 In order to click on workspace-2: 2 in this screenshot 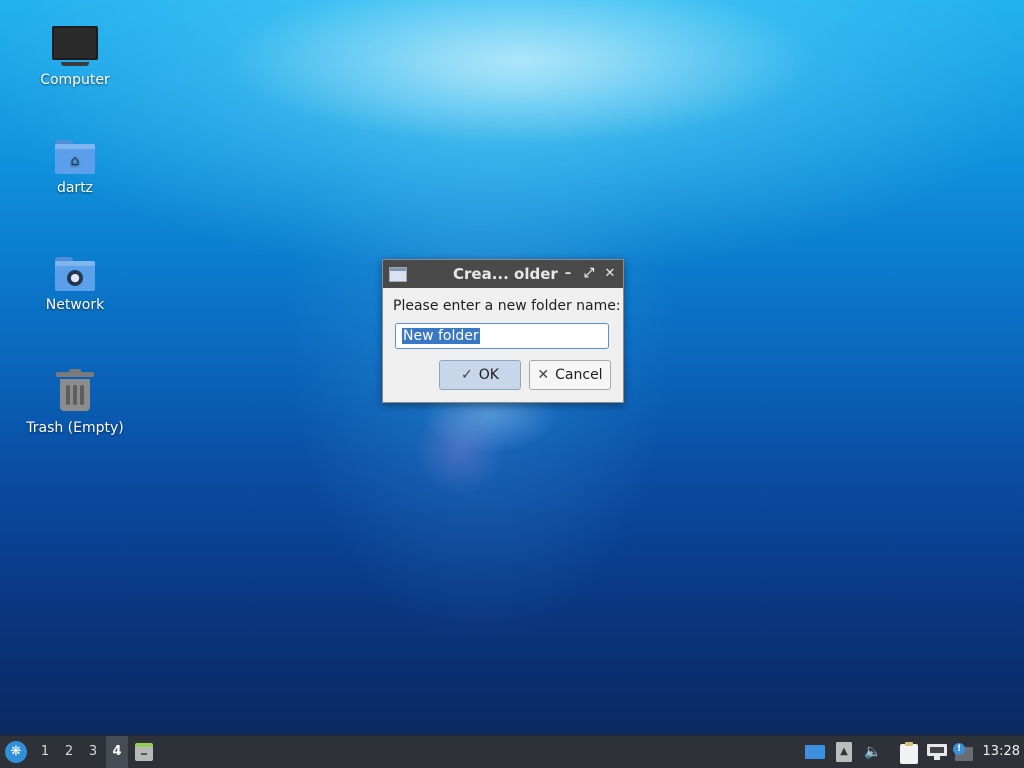, I will do `click(69, 752)`.